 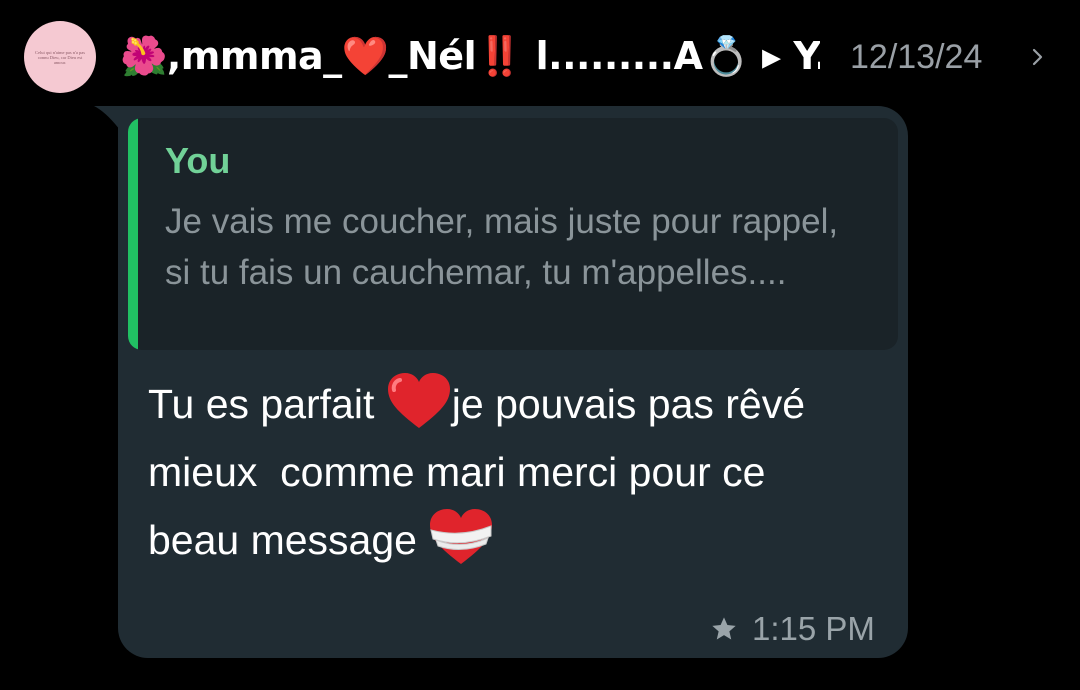 I want to click on star-icon, so click(x=724, y=629).